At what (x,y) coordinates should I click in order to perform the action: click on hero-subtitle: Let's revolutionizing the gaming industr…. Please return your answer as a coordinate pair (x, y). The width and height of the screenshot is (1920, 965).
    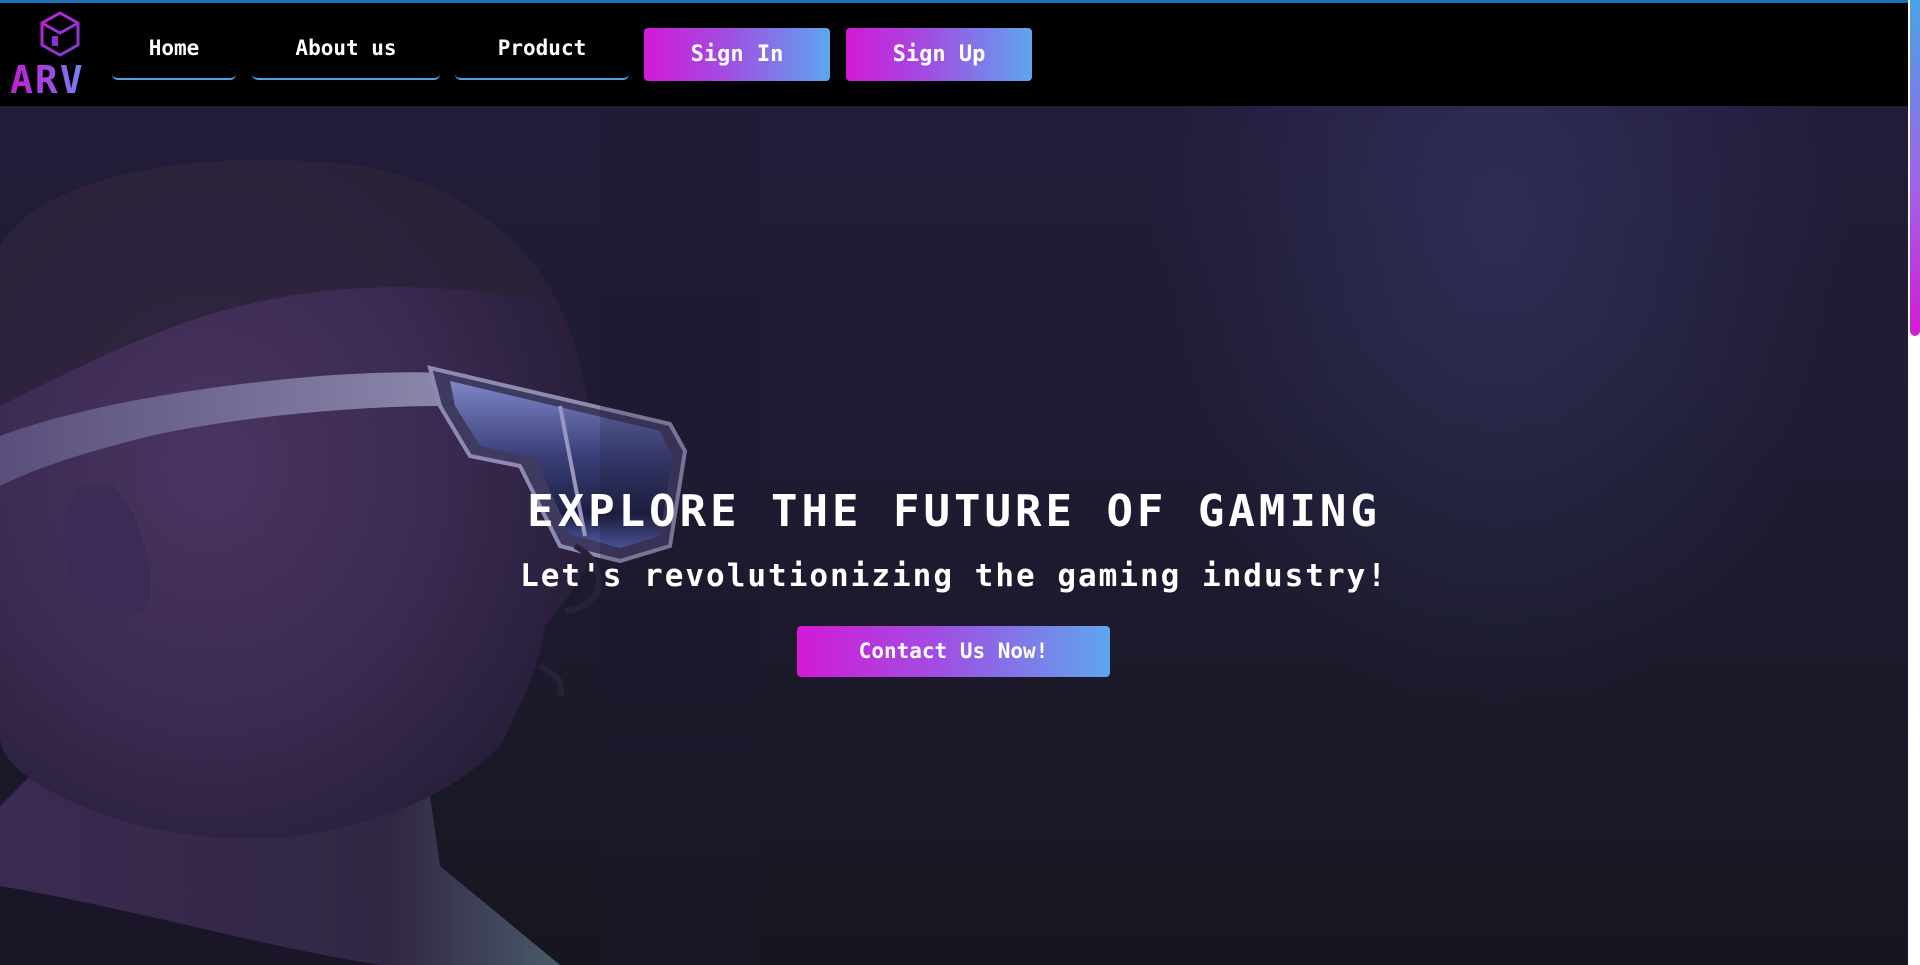
    Looking at the image, I should click on (954, 576).